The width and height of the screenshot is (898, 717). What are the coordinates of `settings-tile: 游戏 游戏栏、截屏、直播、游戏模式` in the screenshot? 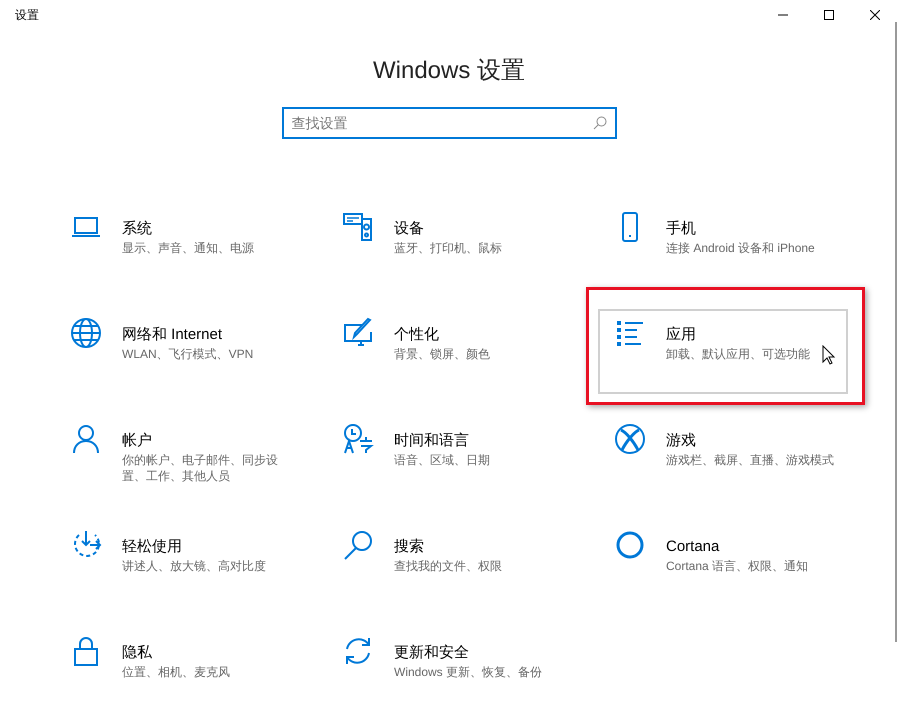 It's located at (723, 457).